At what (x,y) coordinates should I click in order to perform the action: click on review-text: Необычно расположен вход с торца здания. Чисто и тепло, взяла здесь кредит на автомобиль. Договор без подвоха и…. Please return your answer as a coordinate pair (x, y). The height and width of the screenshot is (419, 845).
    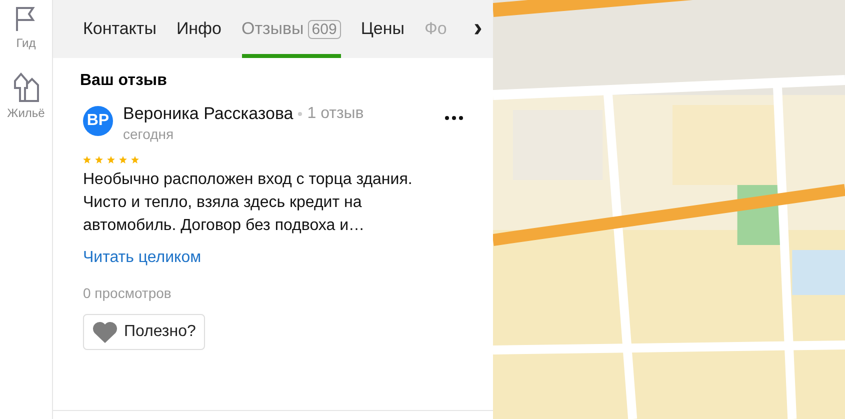
    Looking at the image, I should click on (248, 203).